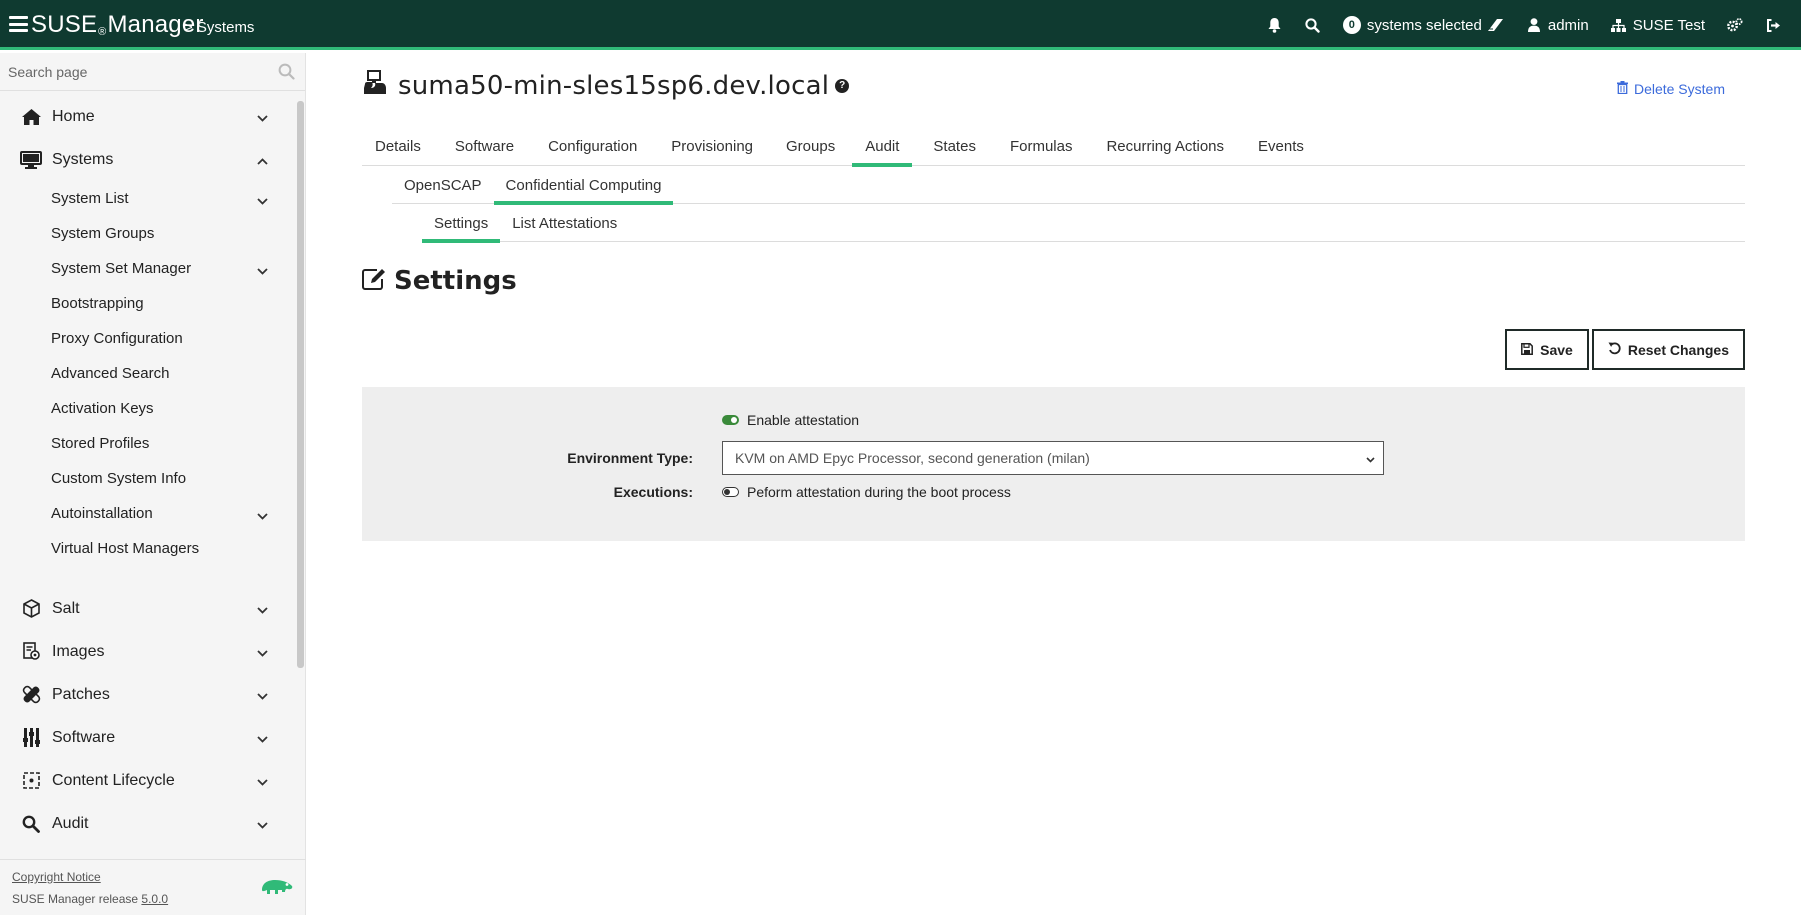  Describe the element at coordinates (148, 198) in the screenshot. I see `sidebar-subitem-system-list: System List` at that location.